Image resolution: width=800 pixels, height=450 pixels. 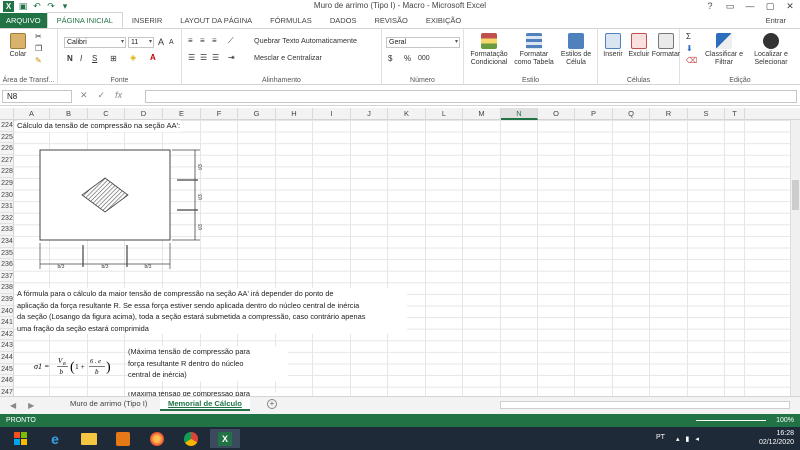 What do you see at coordinates (32, 114) in the screenshot?
I see `column-header: A` at bounding box center [32, 114].